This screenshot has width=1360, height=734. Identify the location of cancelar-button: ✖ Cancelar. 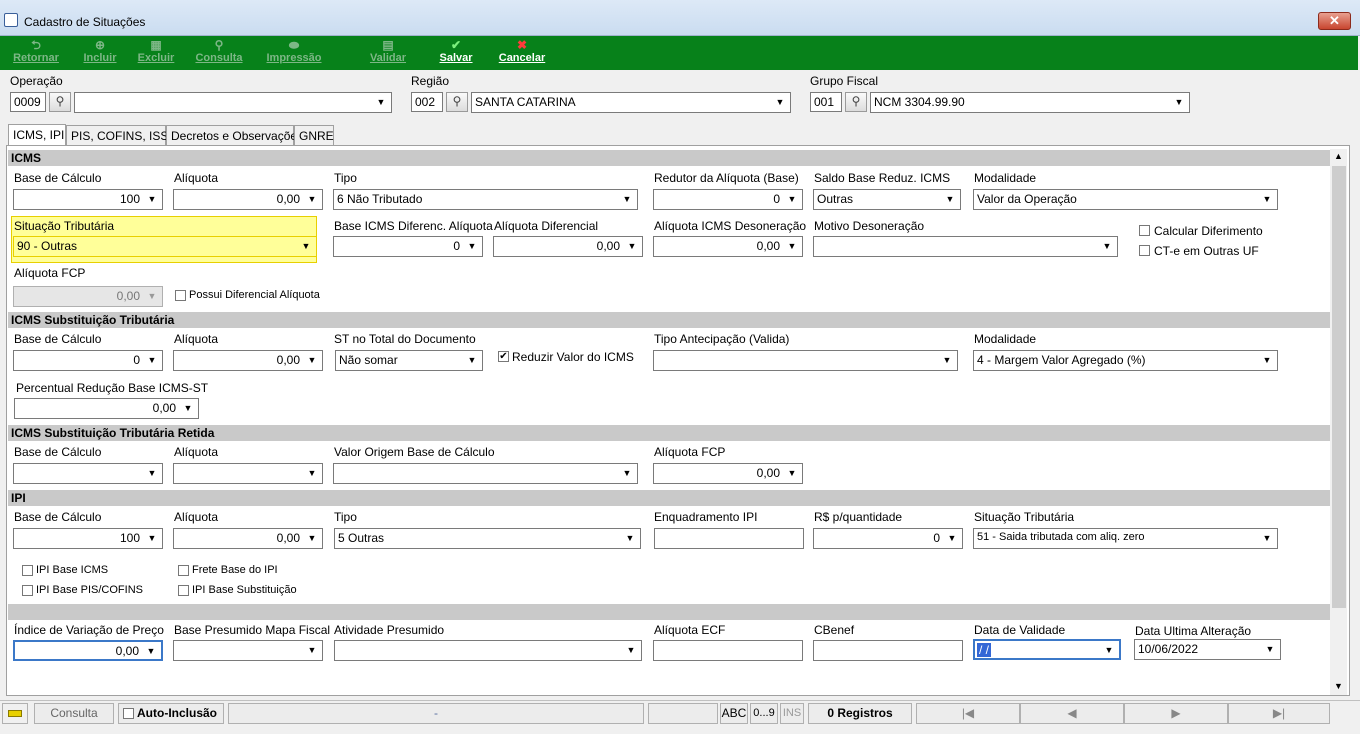
(522, 53).